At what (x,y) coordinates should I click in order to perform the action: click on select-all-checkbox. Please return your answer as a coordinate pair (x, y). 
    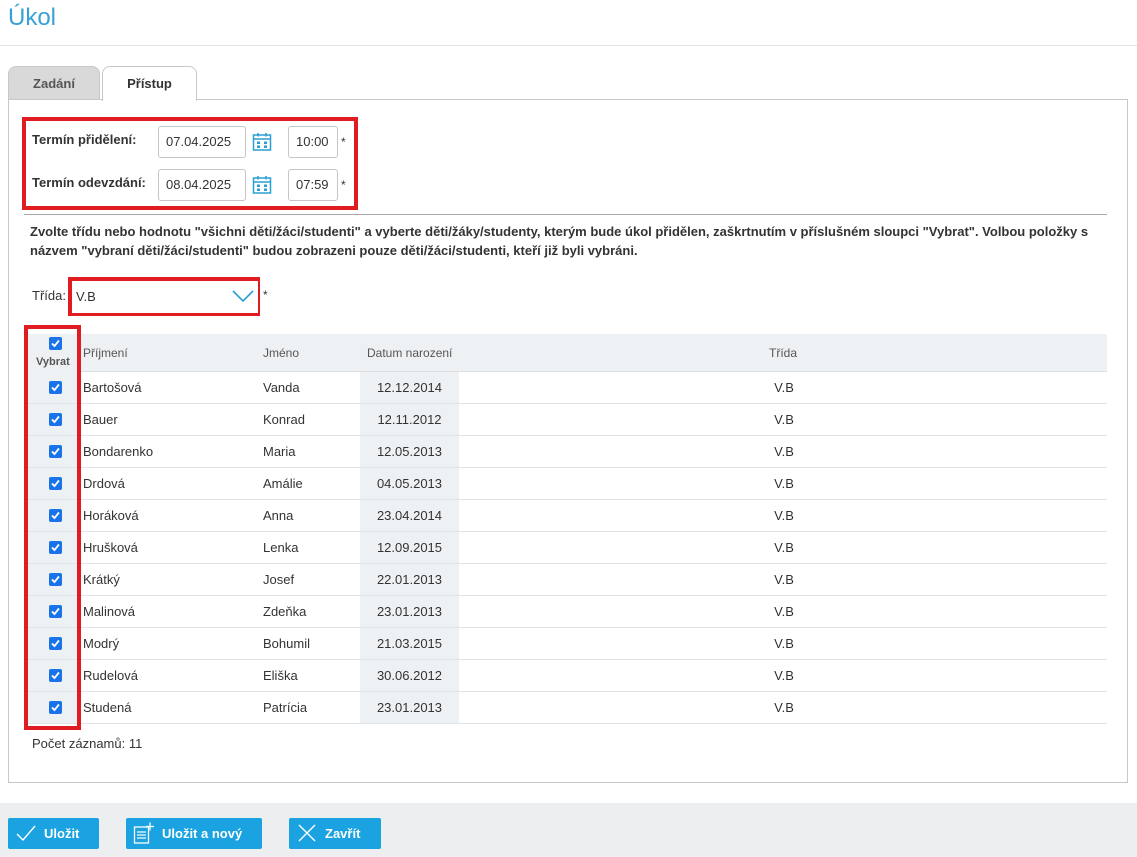
    Looking at the image, I should click on (55, 343).